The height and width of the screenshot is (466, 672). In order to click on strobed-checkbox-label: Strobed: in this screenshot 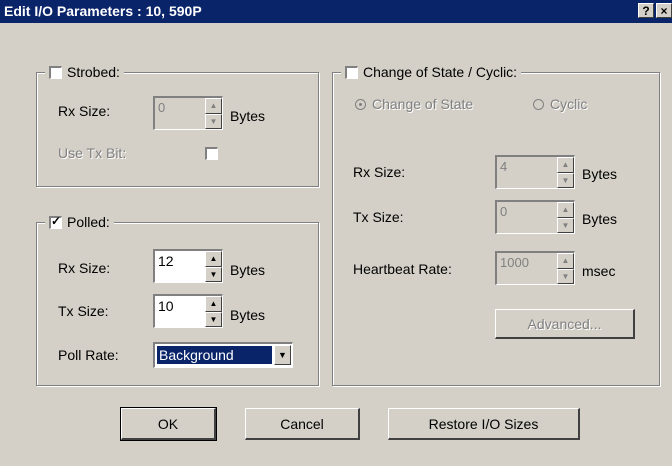, I will do `click(93, 72)`.